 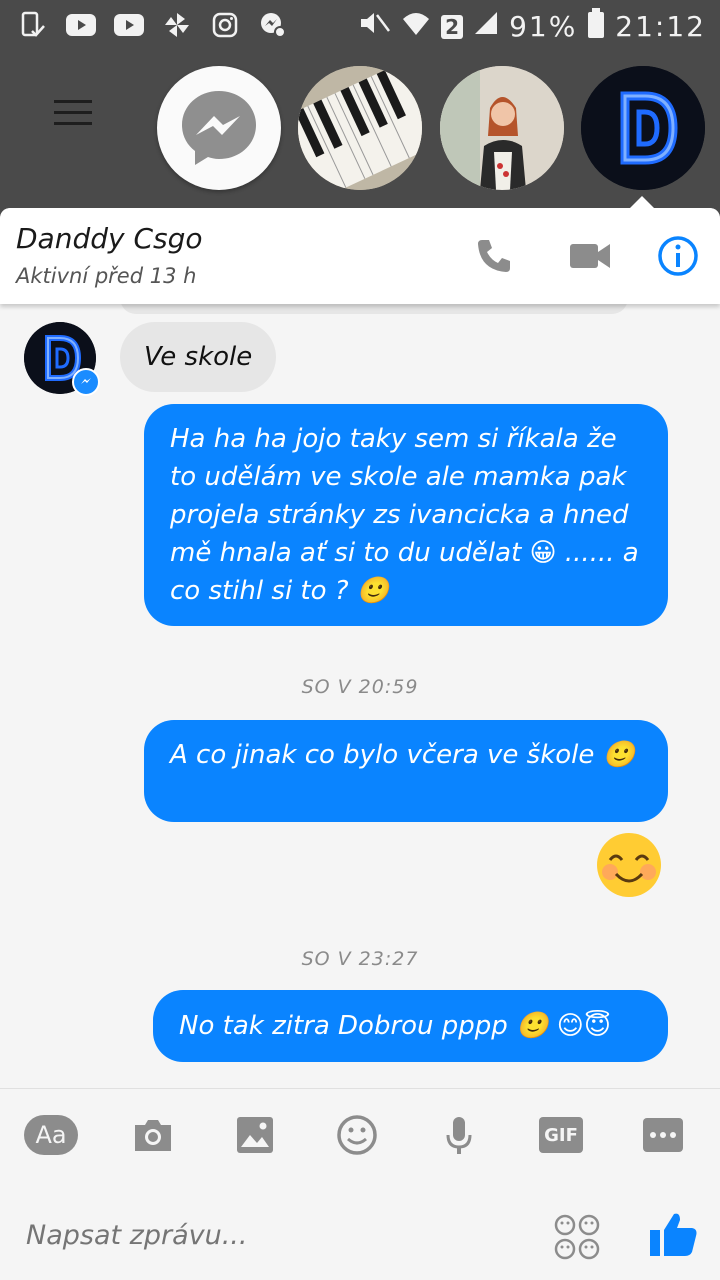 I want to click on video-camera-icon, so click(x=590, y=256).